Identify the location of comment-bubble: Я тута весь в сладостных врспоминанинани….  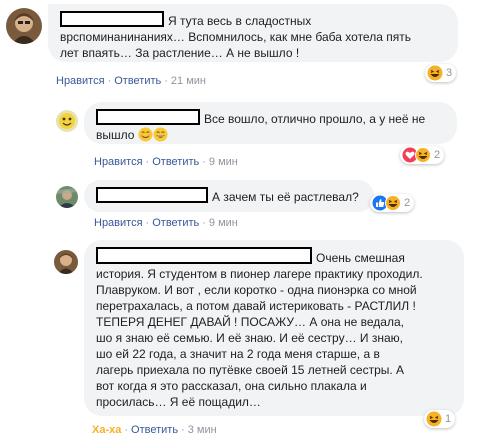
(253, 33).